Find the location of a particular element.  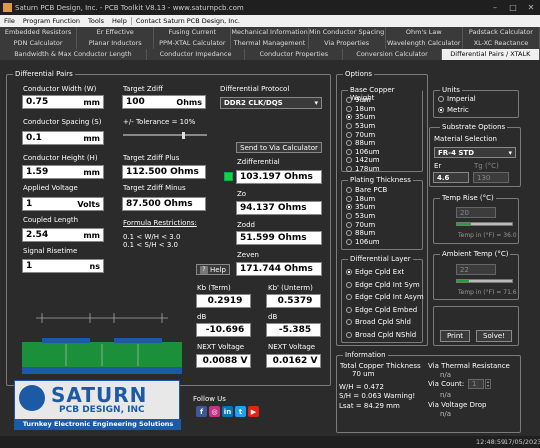

spacing-unit: mm is located at coordinates (91, 138).